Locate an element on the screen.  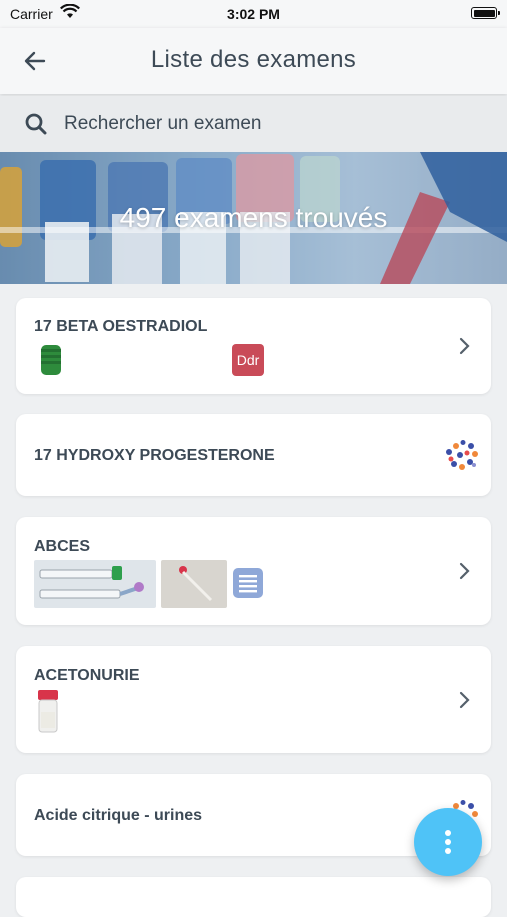
molecule-icon is located at coordinates (462, 455).